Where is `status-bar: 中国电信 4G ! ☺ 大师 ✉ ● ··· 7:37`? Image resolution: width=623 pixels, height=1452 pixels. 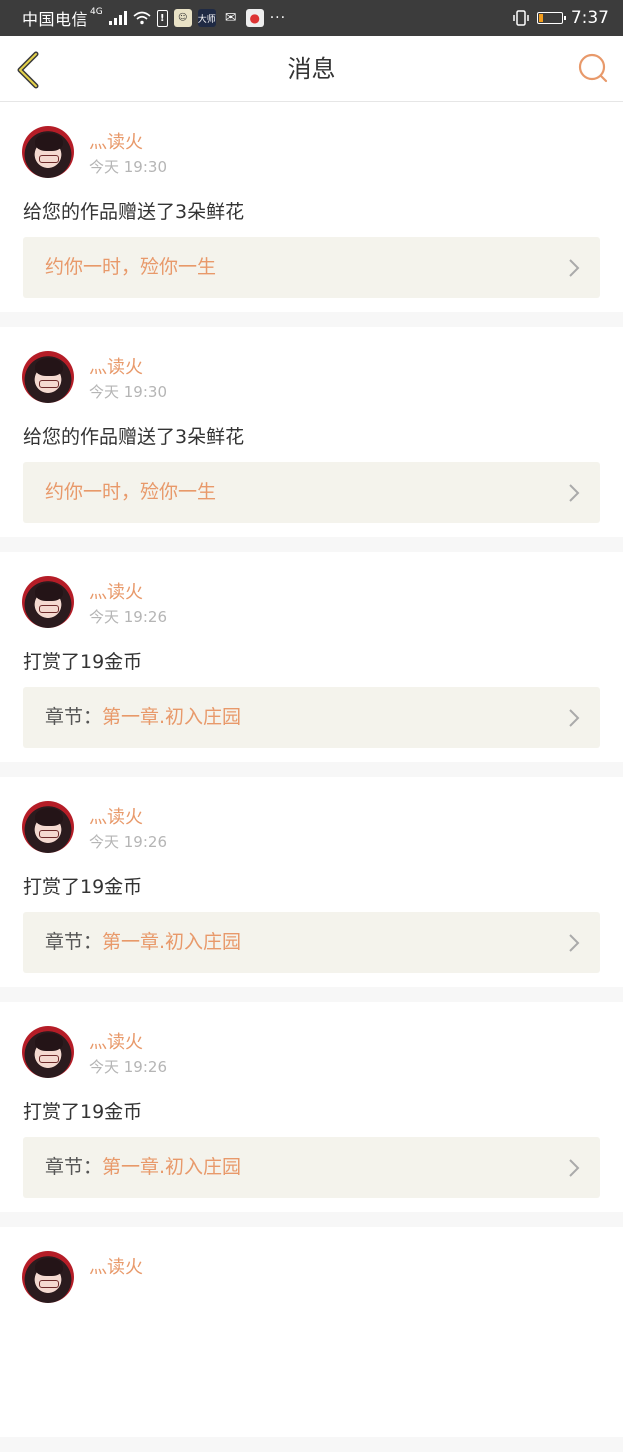
status-bar: 中国电信 4G ! ☺ 大师 ✉ ● ··· 7:37 is located at coordinates (311, 18).